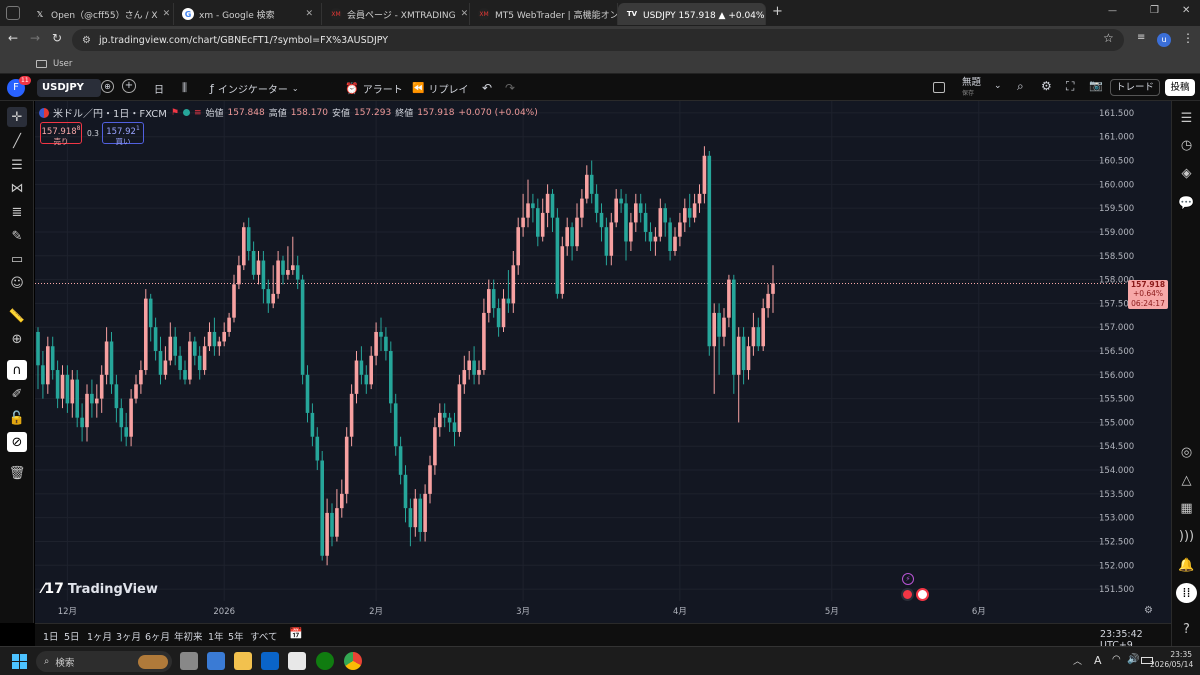  Describe the element at coordinates (1046, 86) in the screenshot. I see `settings-gear-icon: ⚙` at that location.